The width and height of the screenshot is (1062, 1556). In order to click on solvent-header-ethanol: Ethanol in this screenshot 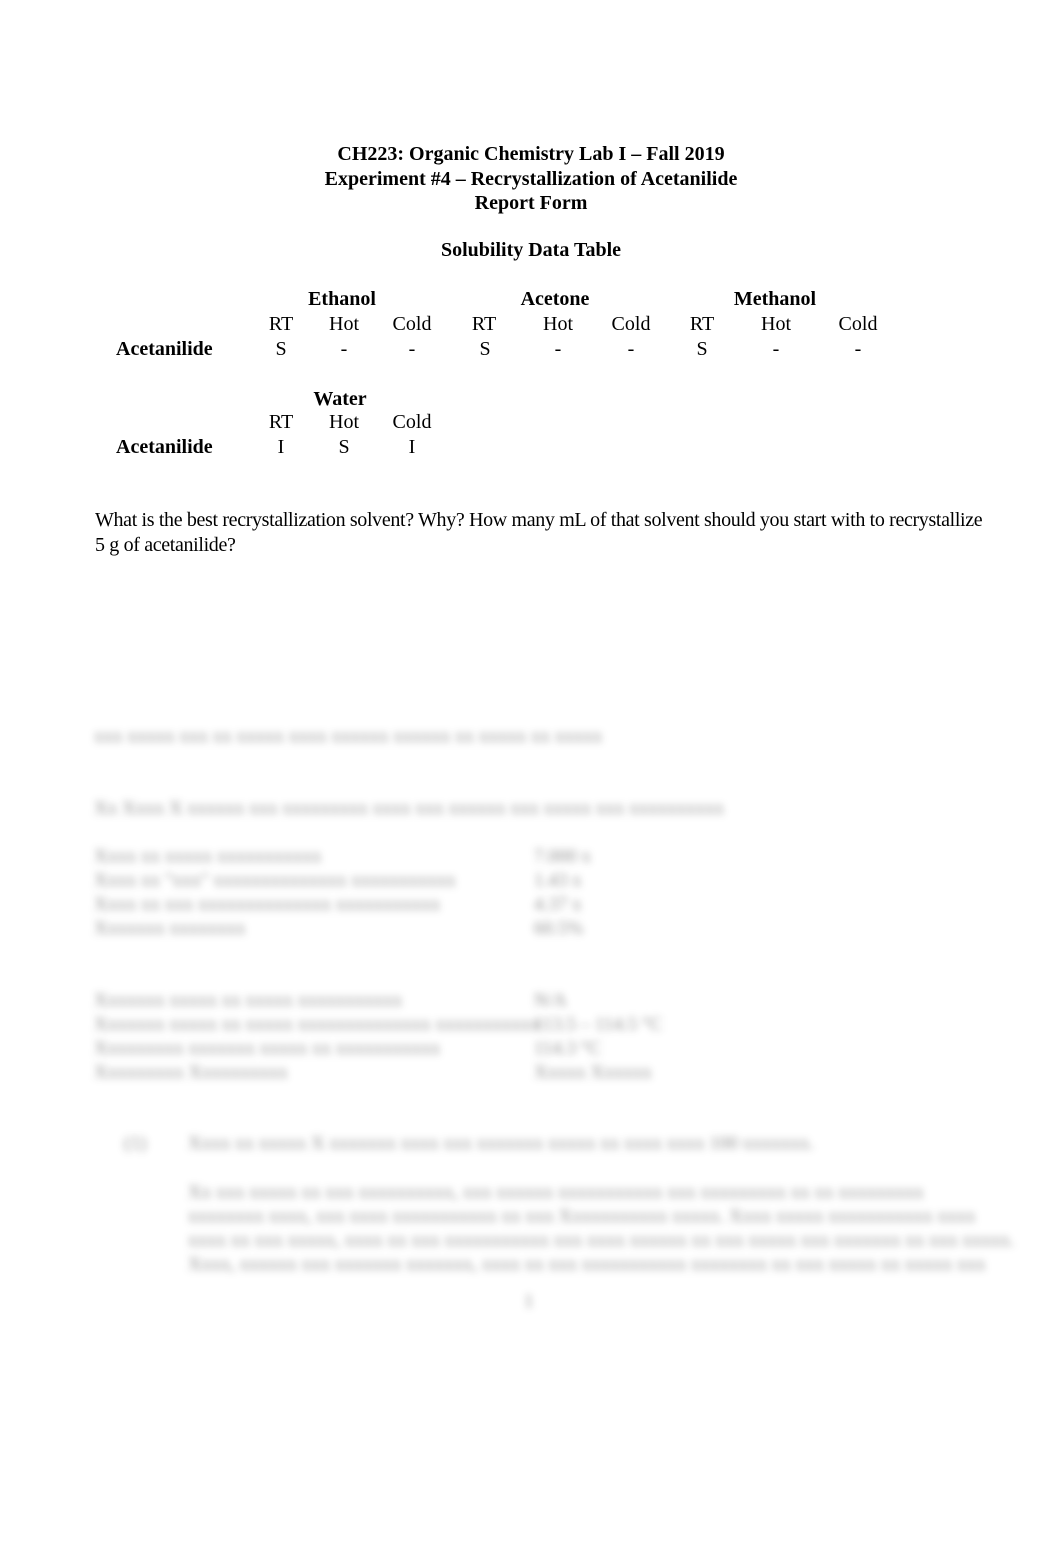, I will do `click(342, 299)`.